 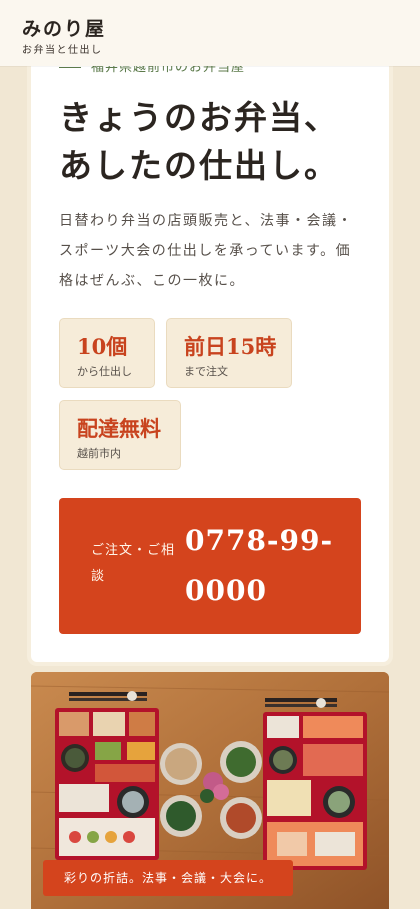 I want to click on fact-min-order: 10個 から仕出し, so click(x=107, y=353).